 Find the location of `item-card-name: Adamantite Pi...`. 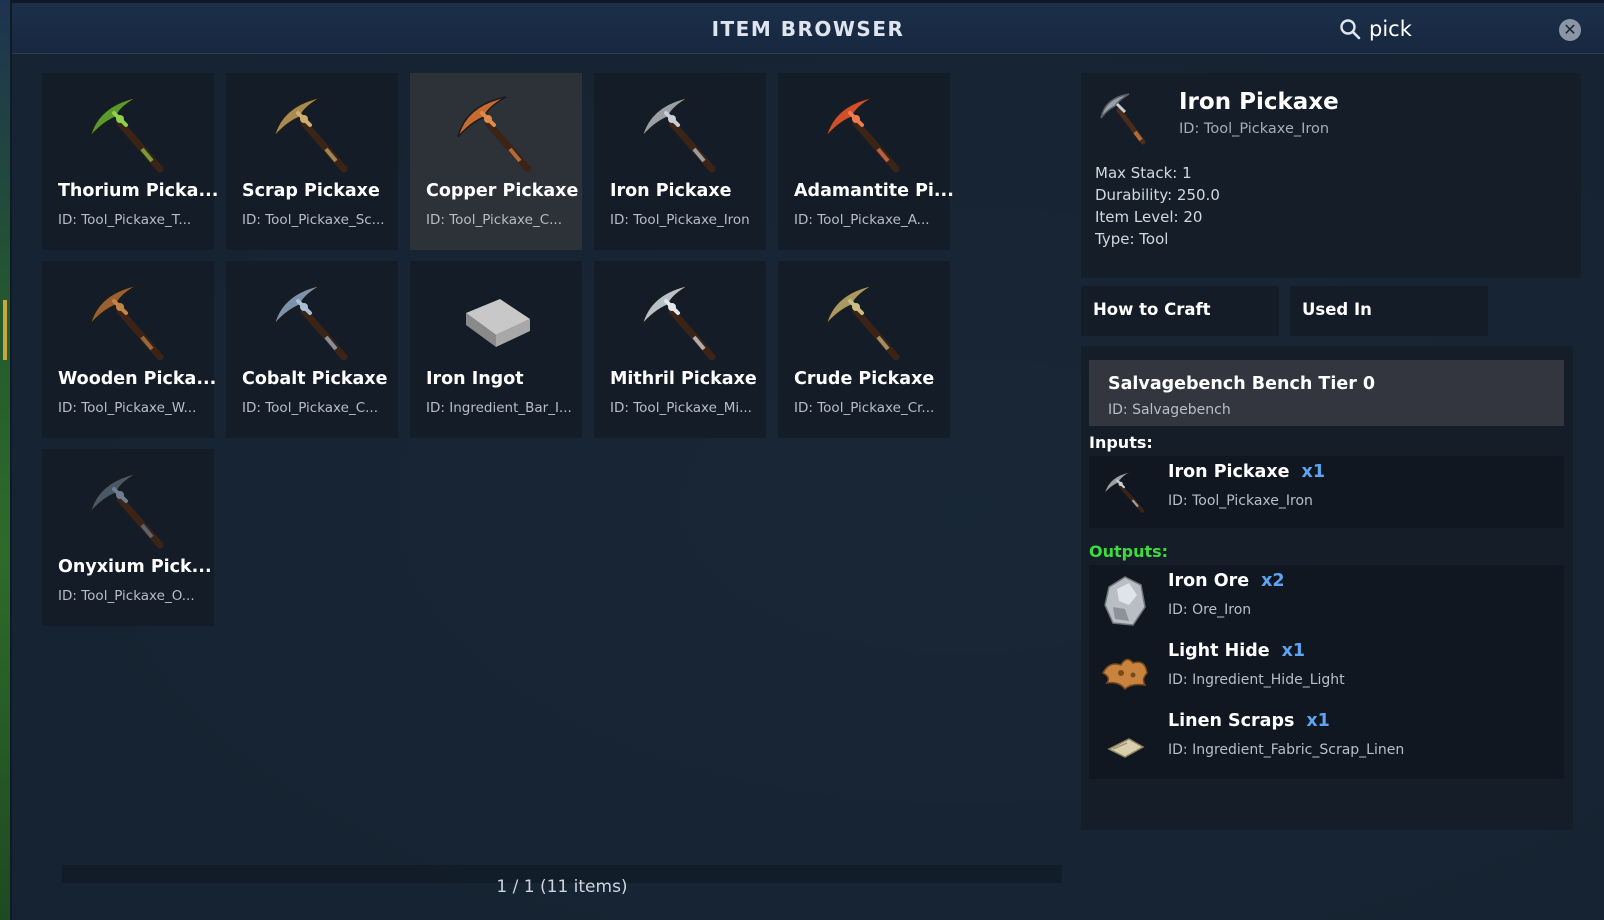

item-card-name: Adamantite Pi... is located at coordinates (874, 191).